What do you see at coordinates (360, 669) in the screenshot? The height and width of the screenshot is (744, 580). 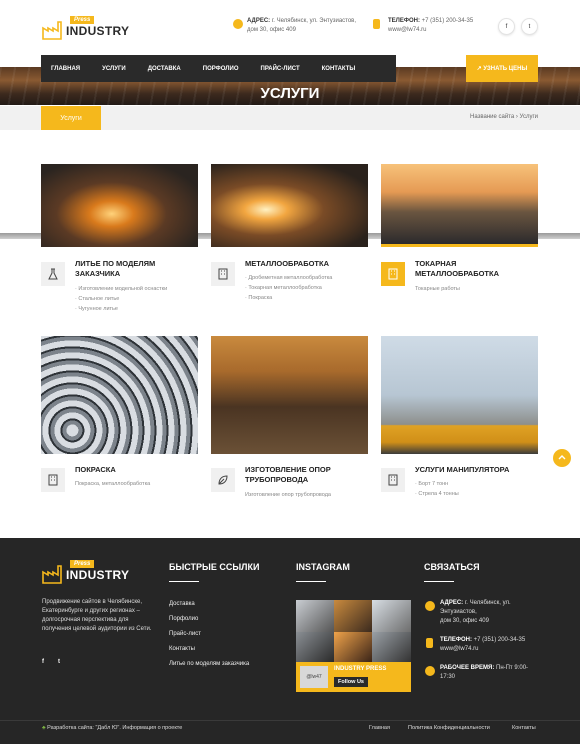 I see `insta-name: INDUSTRY PRESS` at bounding box center [360, 669].